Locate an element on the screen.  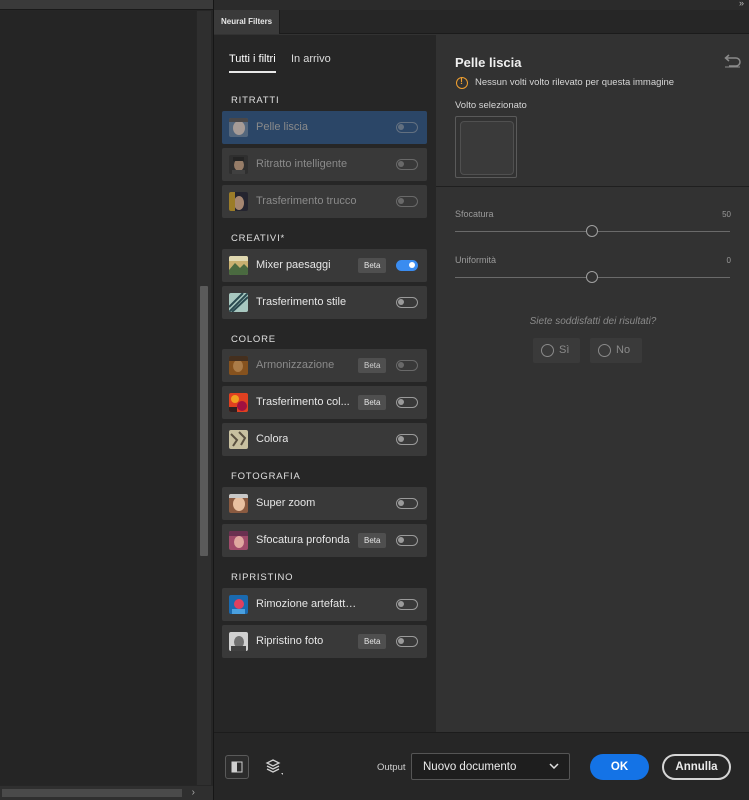
feedback-no-button: No is located at coordinates (616, 350).